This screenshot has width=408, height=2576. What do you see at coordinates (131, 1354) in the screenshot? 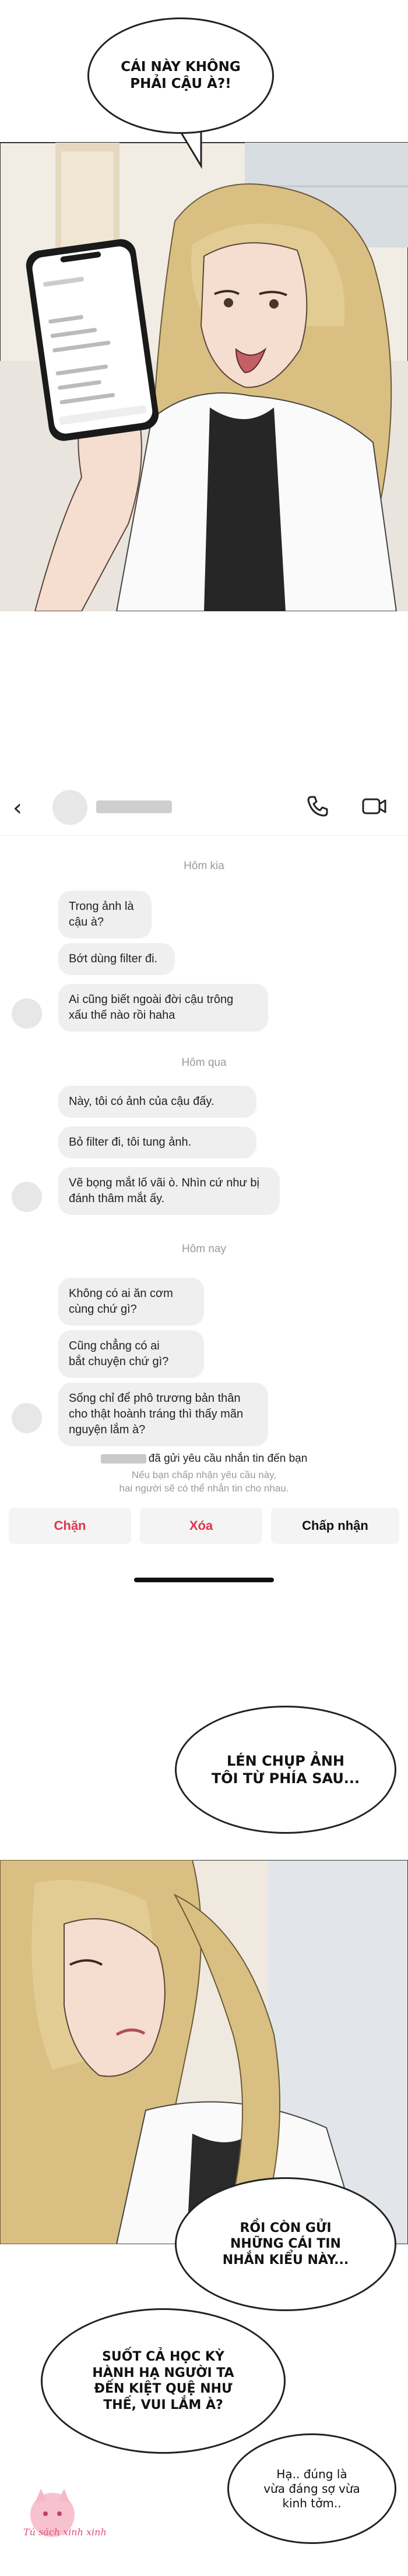
I see `message-bubble: Cũng chẳng có ai bắt chuyện chứ gì?` at bounding box center [131, 1354].